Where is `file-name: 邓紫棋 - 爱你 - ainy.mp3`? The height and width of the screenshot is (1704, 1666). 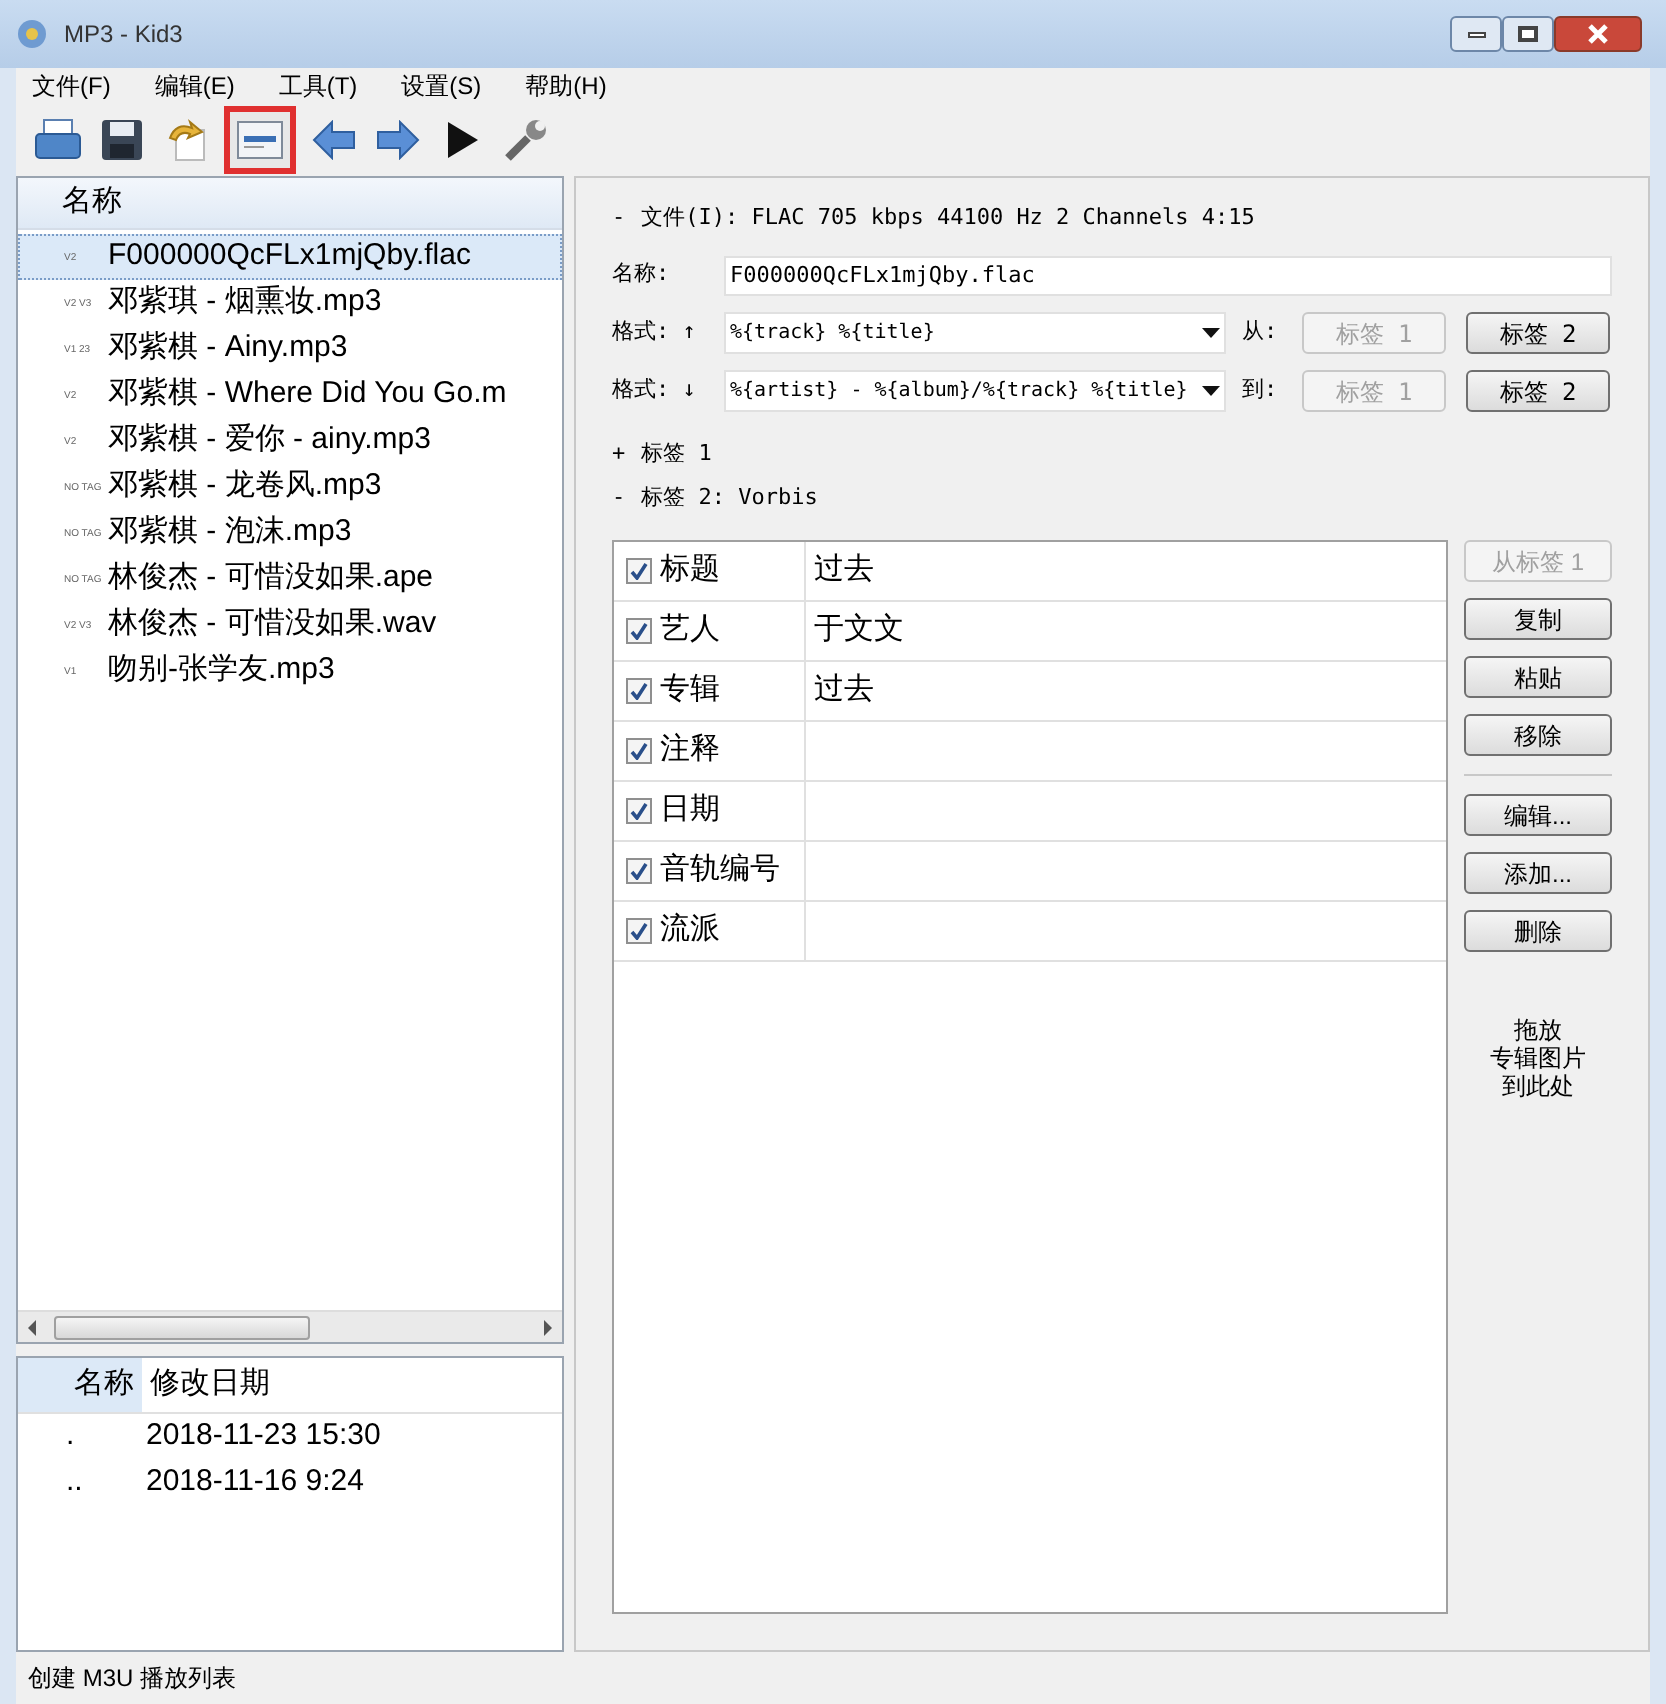 file-name: 邓紫棋 - 爱你 - ainy.mp3 is located at coordinates (269, 440).